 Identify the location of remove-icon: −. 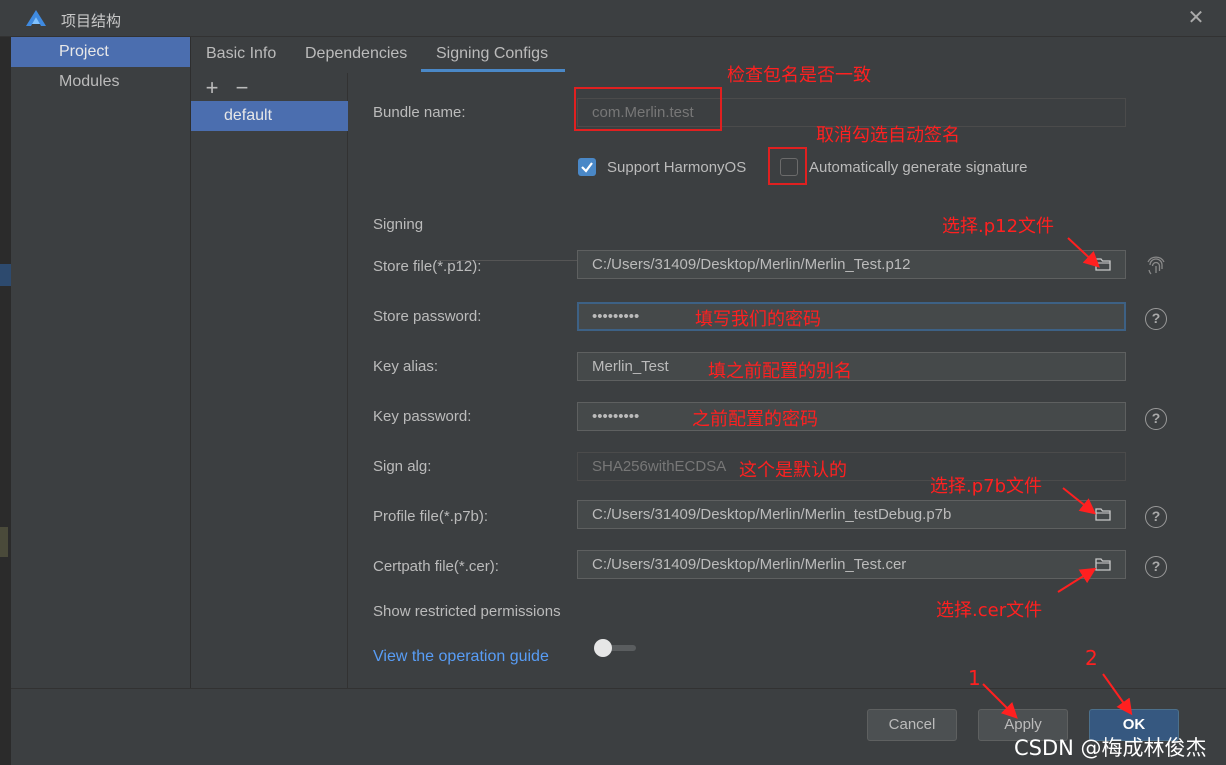
(242, 88).